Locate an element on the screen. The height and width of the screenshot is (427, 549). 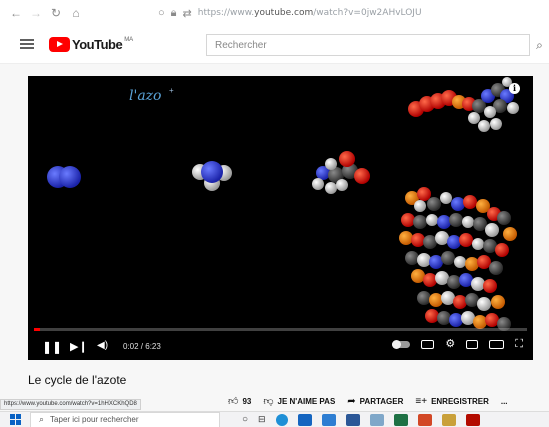
search-input: Rechercher is located at coordinates (368, 45).